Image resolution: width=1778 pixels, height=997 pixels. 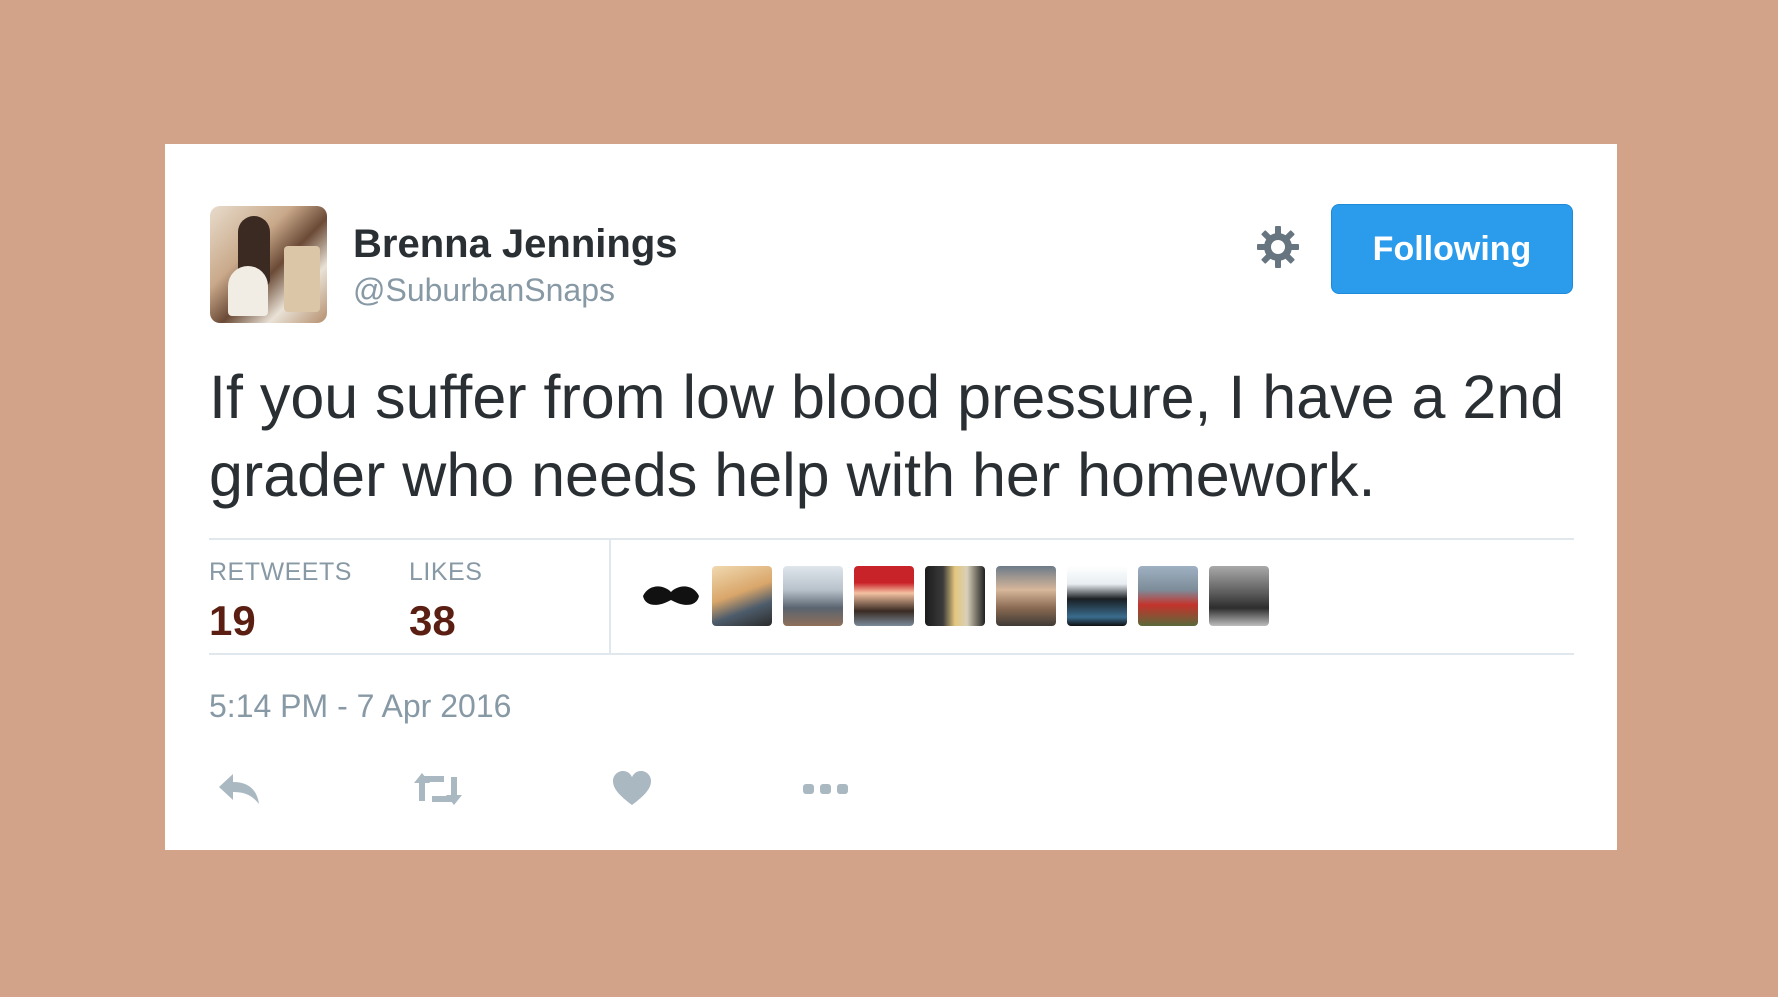 What do you see at coordinates (446, 572) in the screenshot?
I see `likes-label: LIKES` at bounding box center [446, 572].